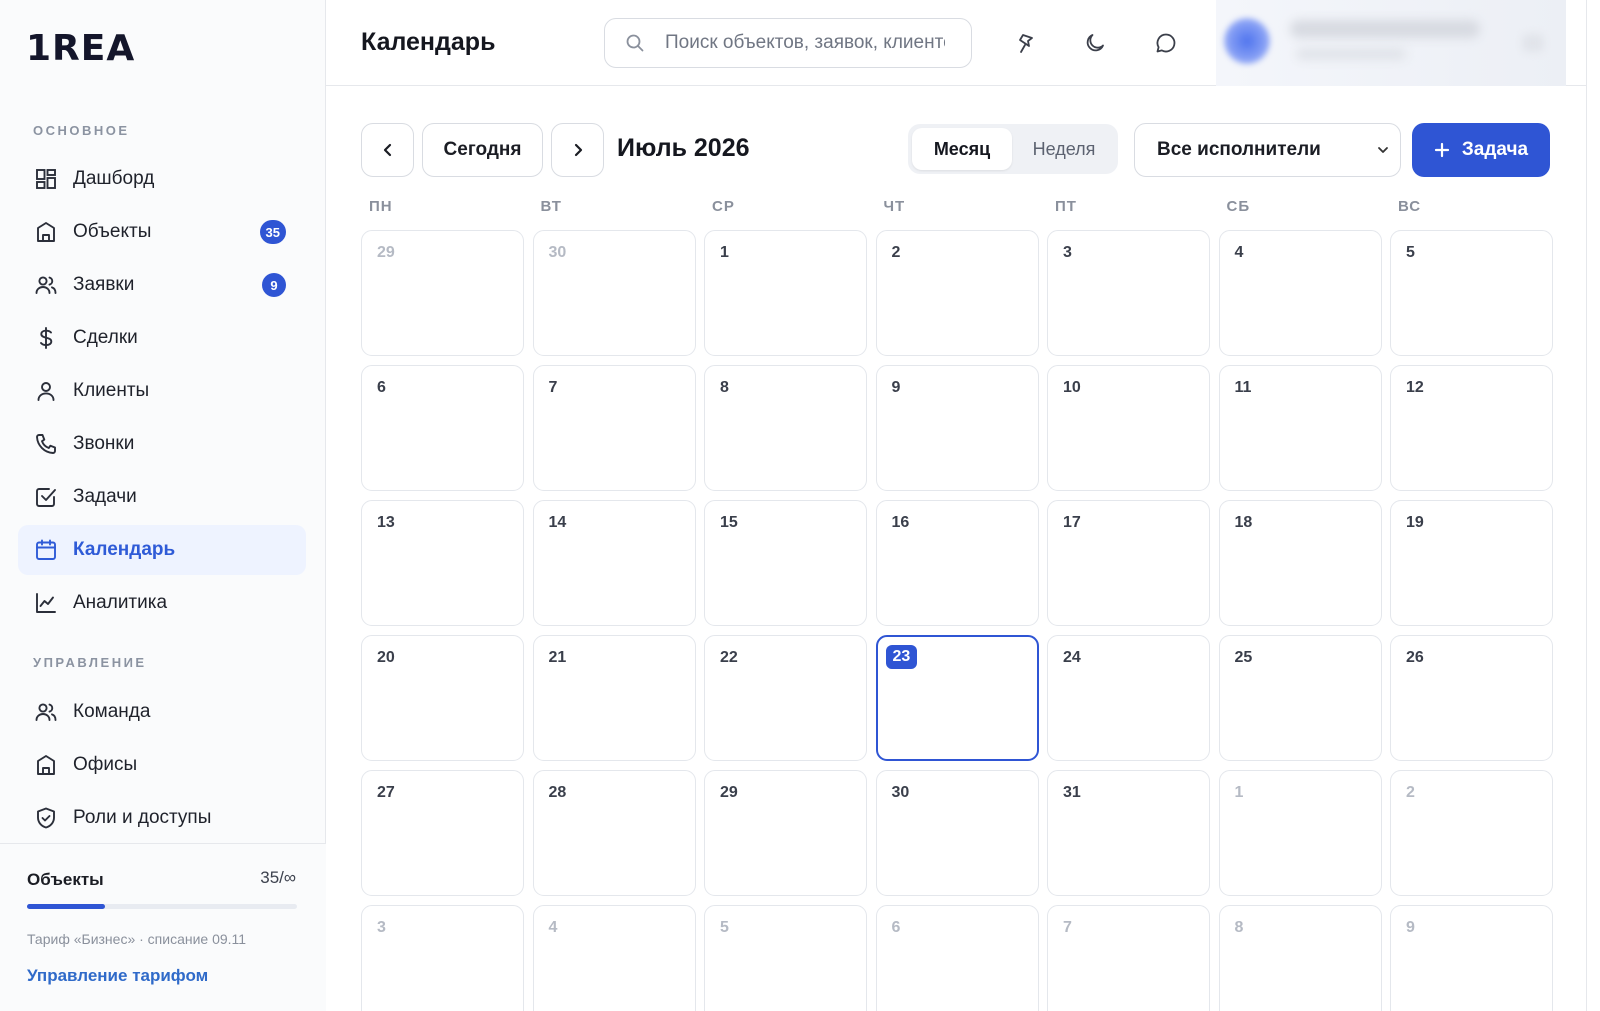 This screenshot has height=1011, width=1600. Describe the element at coordinates (46, 712) in the screenshot. I see `users-icon` at that location.